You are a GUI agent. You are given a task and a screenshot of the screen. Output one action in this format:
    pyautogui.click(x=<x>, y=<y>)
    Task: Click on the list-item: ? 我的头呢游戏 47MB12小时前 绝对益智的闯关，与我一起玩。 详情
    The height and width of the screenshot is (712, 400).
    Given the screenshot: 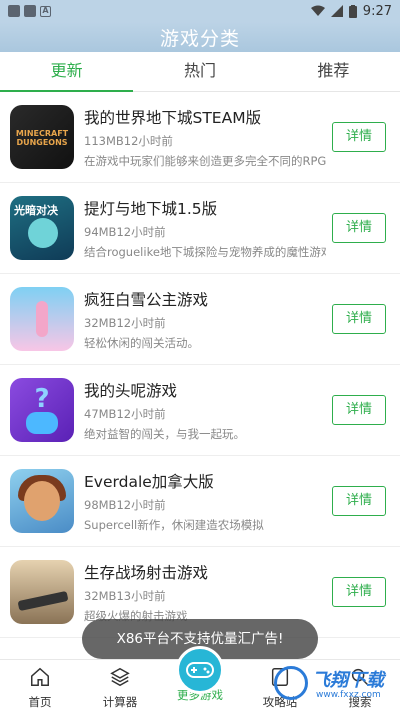 What is the action you would take?
    pyautogui.click(x=200, y=410)
    